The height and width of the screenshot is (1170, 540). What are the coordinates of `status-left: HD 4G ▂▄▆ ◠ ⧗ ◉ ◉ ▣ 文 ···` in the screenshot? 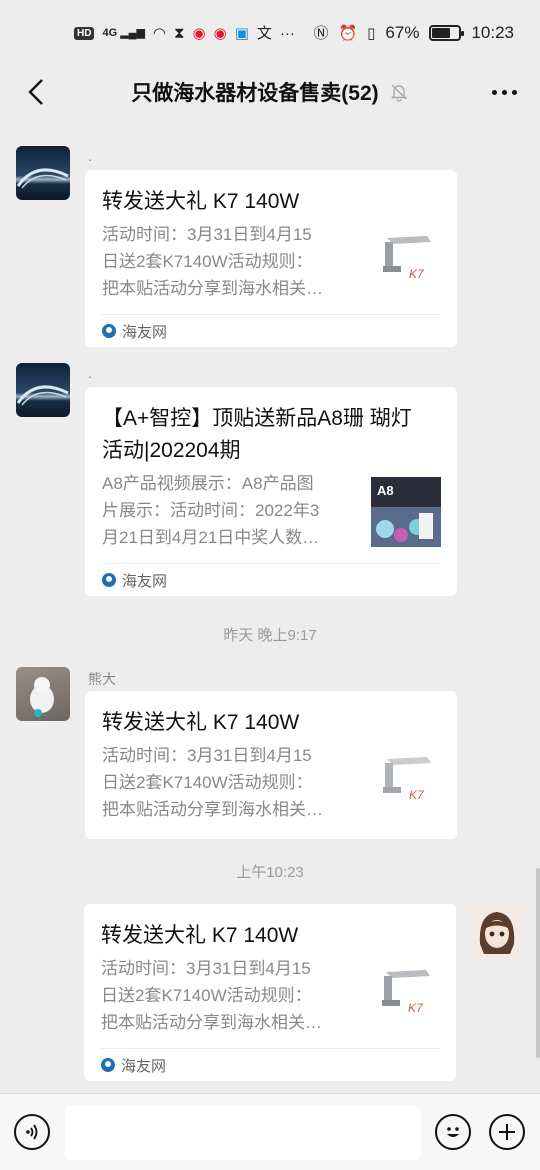 It's located at (184, 33).